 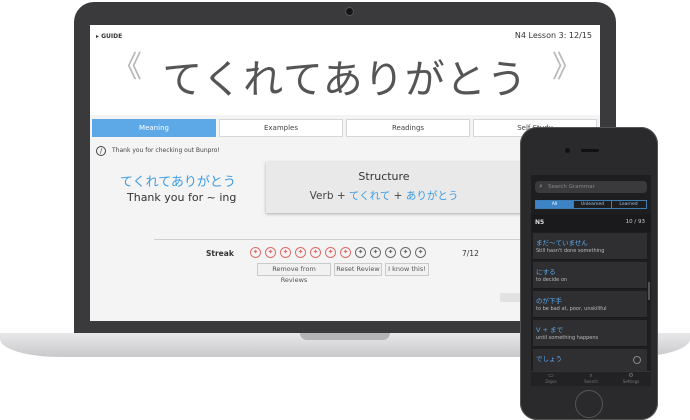 I want to click on grammar-point-title: てくれてありがとう, so click(x=345, y=80).